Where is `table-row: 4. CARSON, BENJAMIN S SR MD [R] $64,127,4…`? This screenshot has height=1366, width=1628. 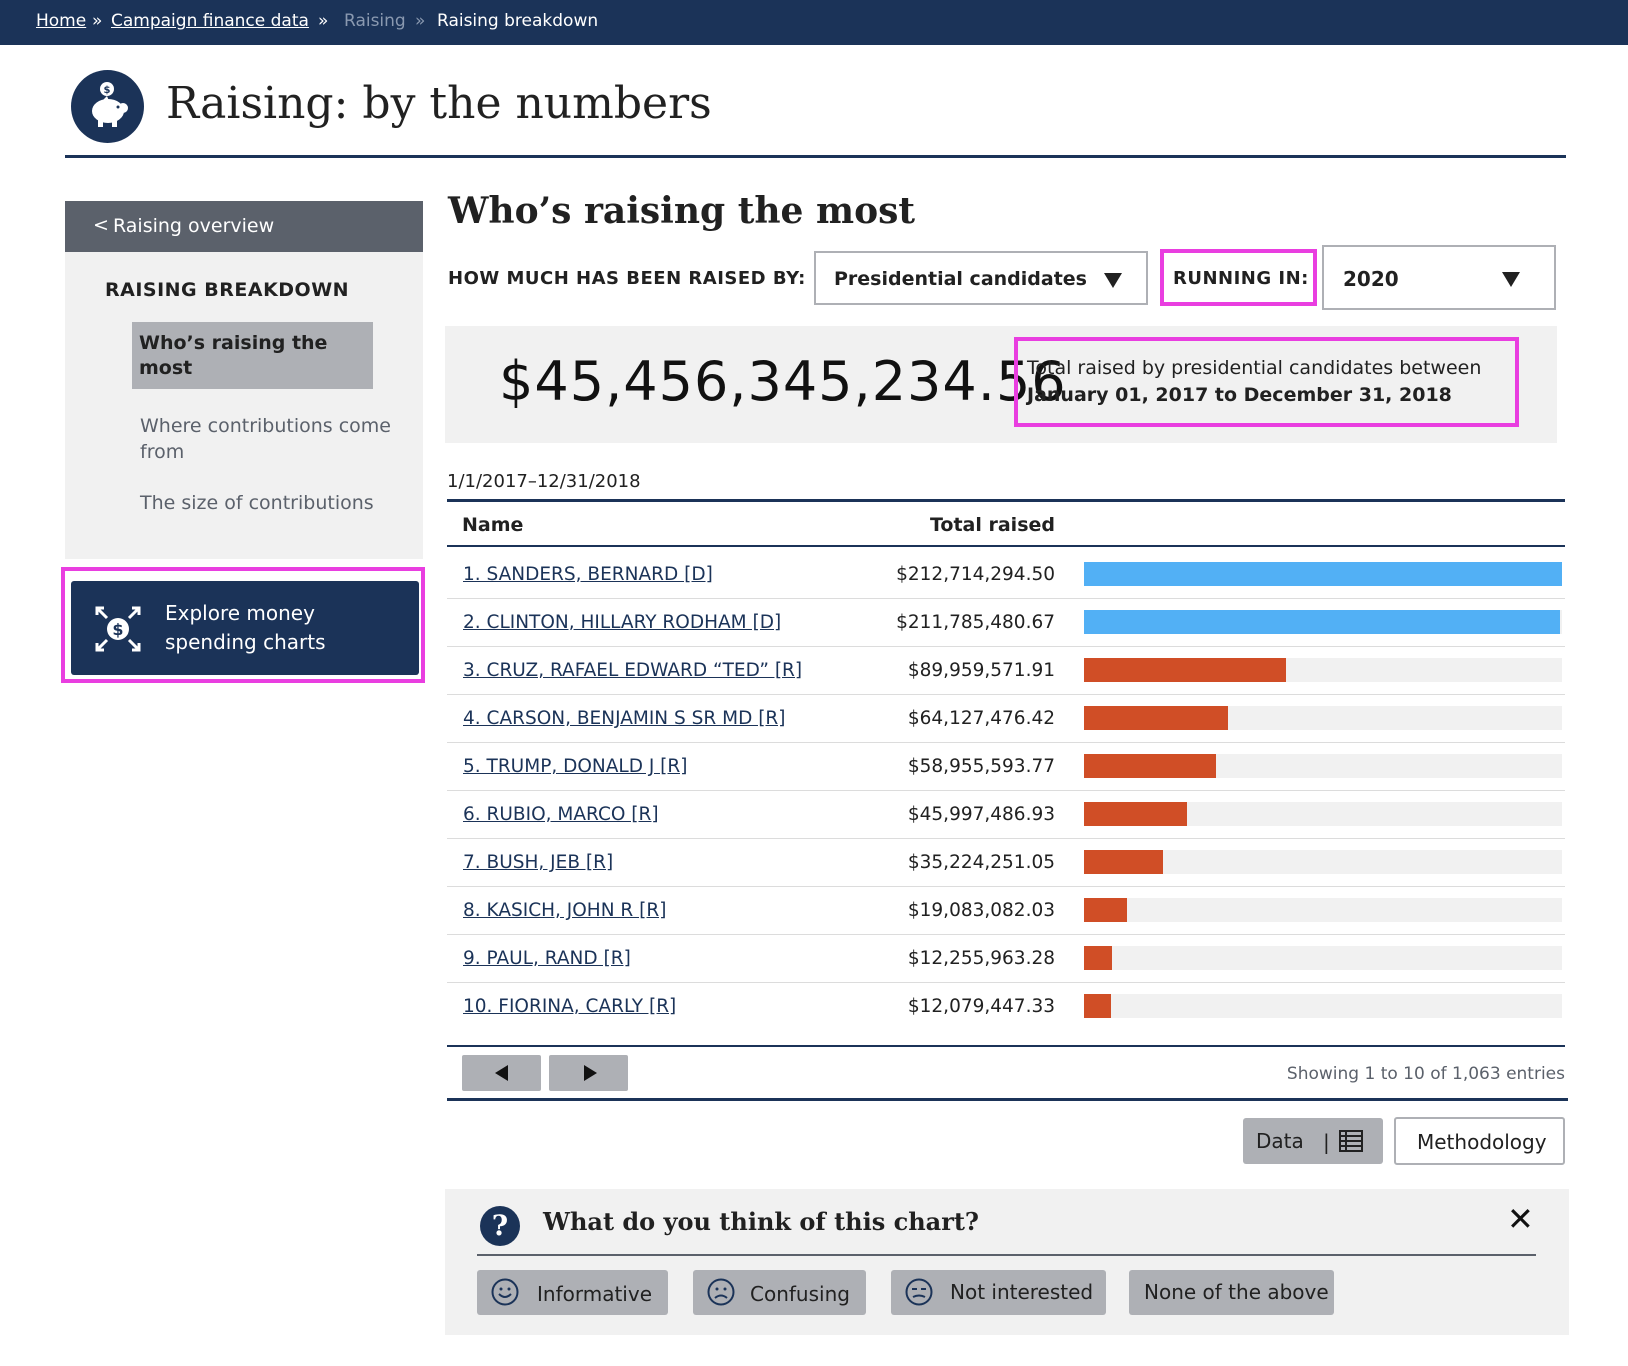 table-row: 4. CARSON, BENJAMIN S SR MD [R] $64,127,4… is located at coordinates (1006, 718).